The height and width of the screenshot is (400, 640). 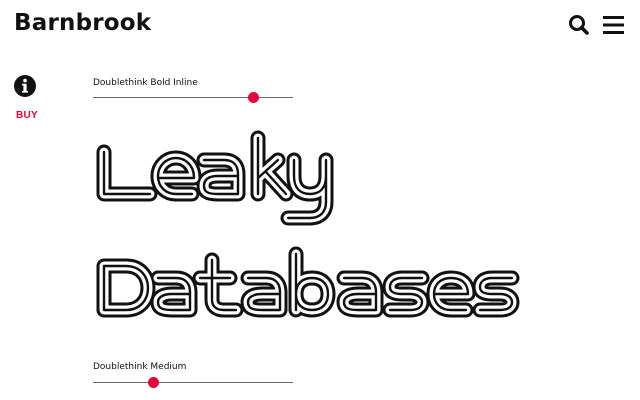 I want to click on search-icon, so click(x=579, y=25).